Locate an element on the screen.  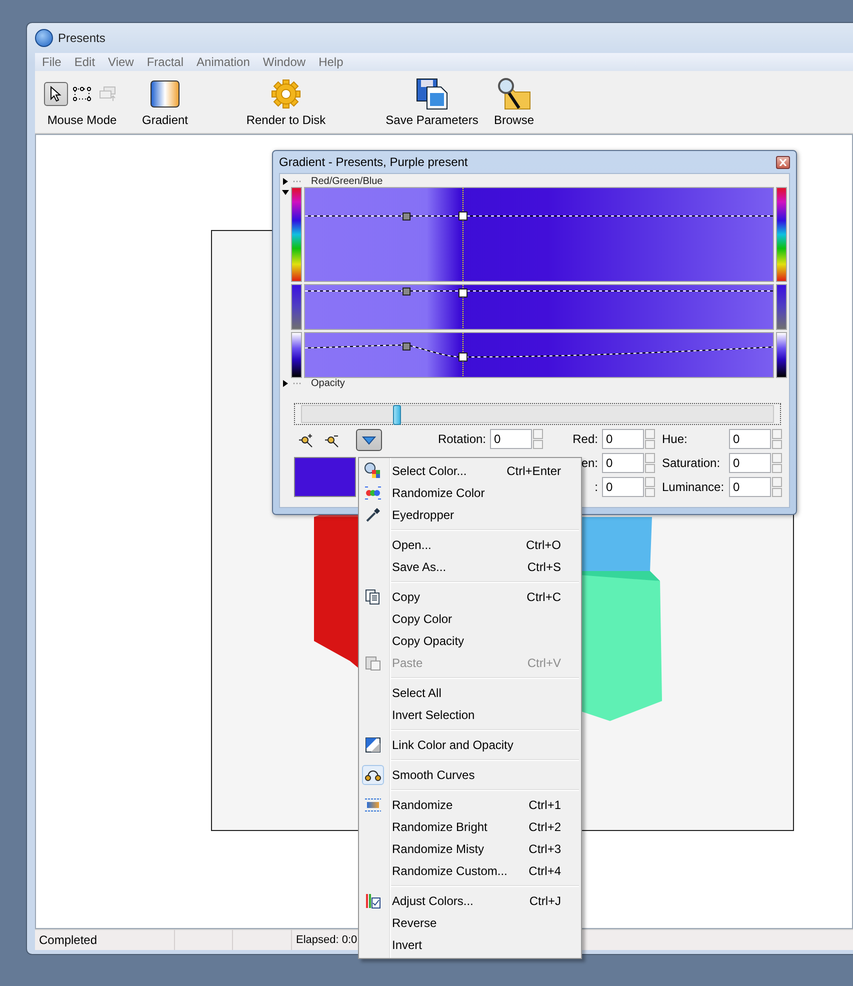
menu-item: Select Color... Ctrl+Enter is located at coordinates (470, 471).